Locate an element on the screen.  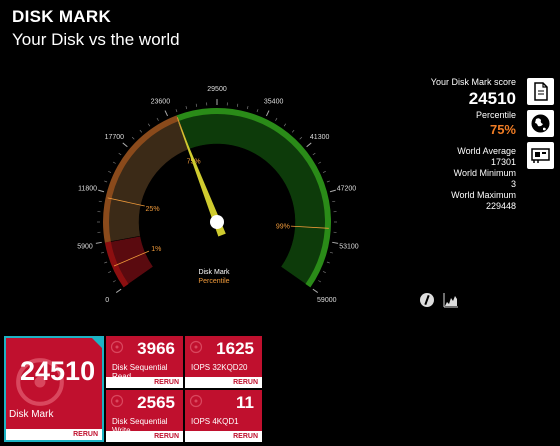
document-button is located at coordinates (540, 91).